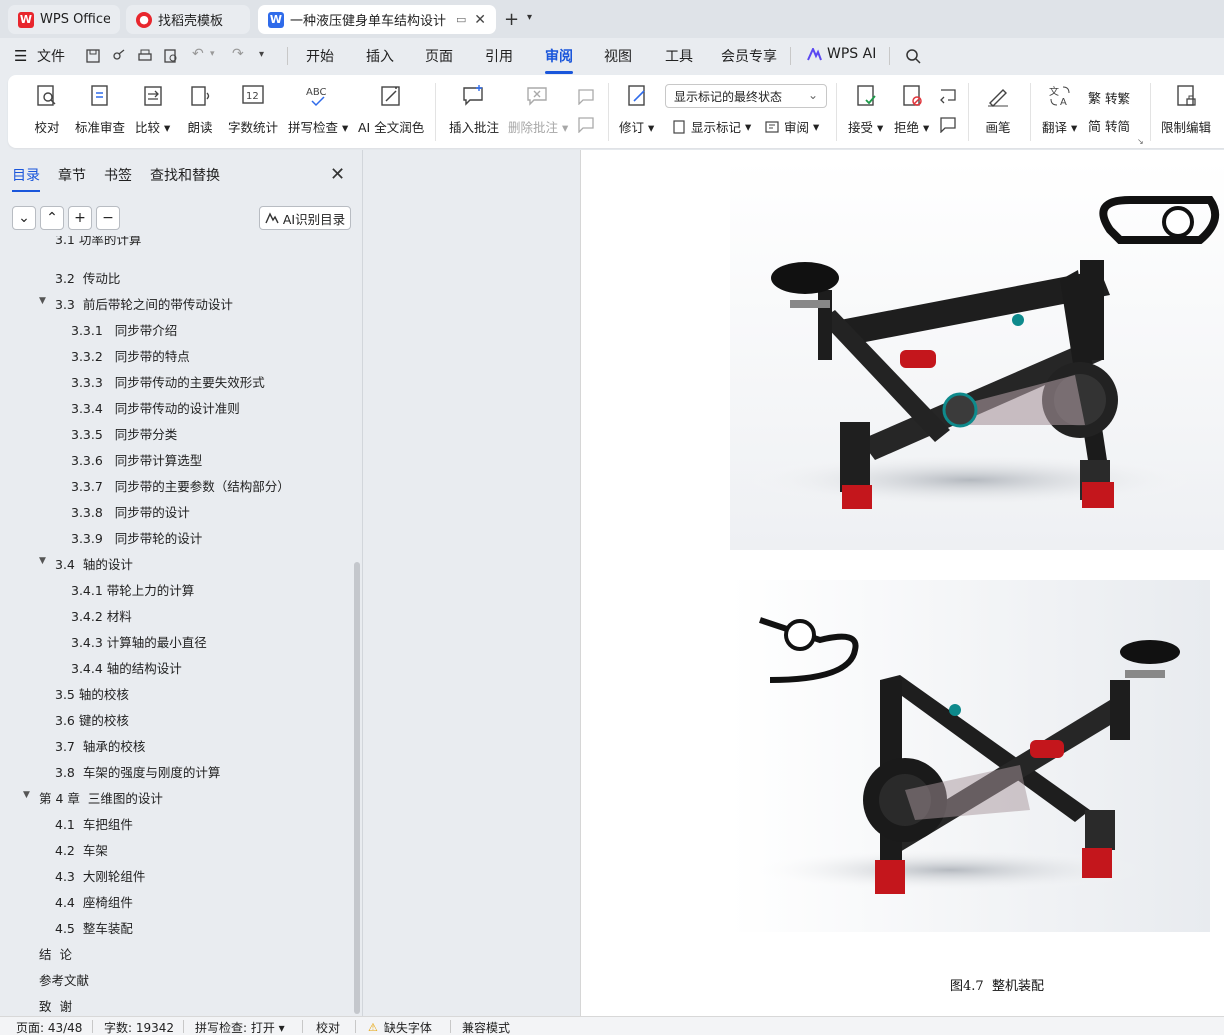 This screenshot has width=1224, height=1035. What do you see at coordinates (119, 56) in the screenshot?
I see `share-icon` at bounding box center [119, 56].